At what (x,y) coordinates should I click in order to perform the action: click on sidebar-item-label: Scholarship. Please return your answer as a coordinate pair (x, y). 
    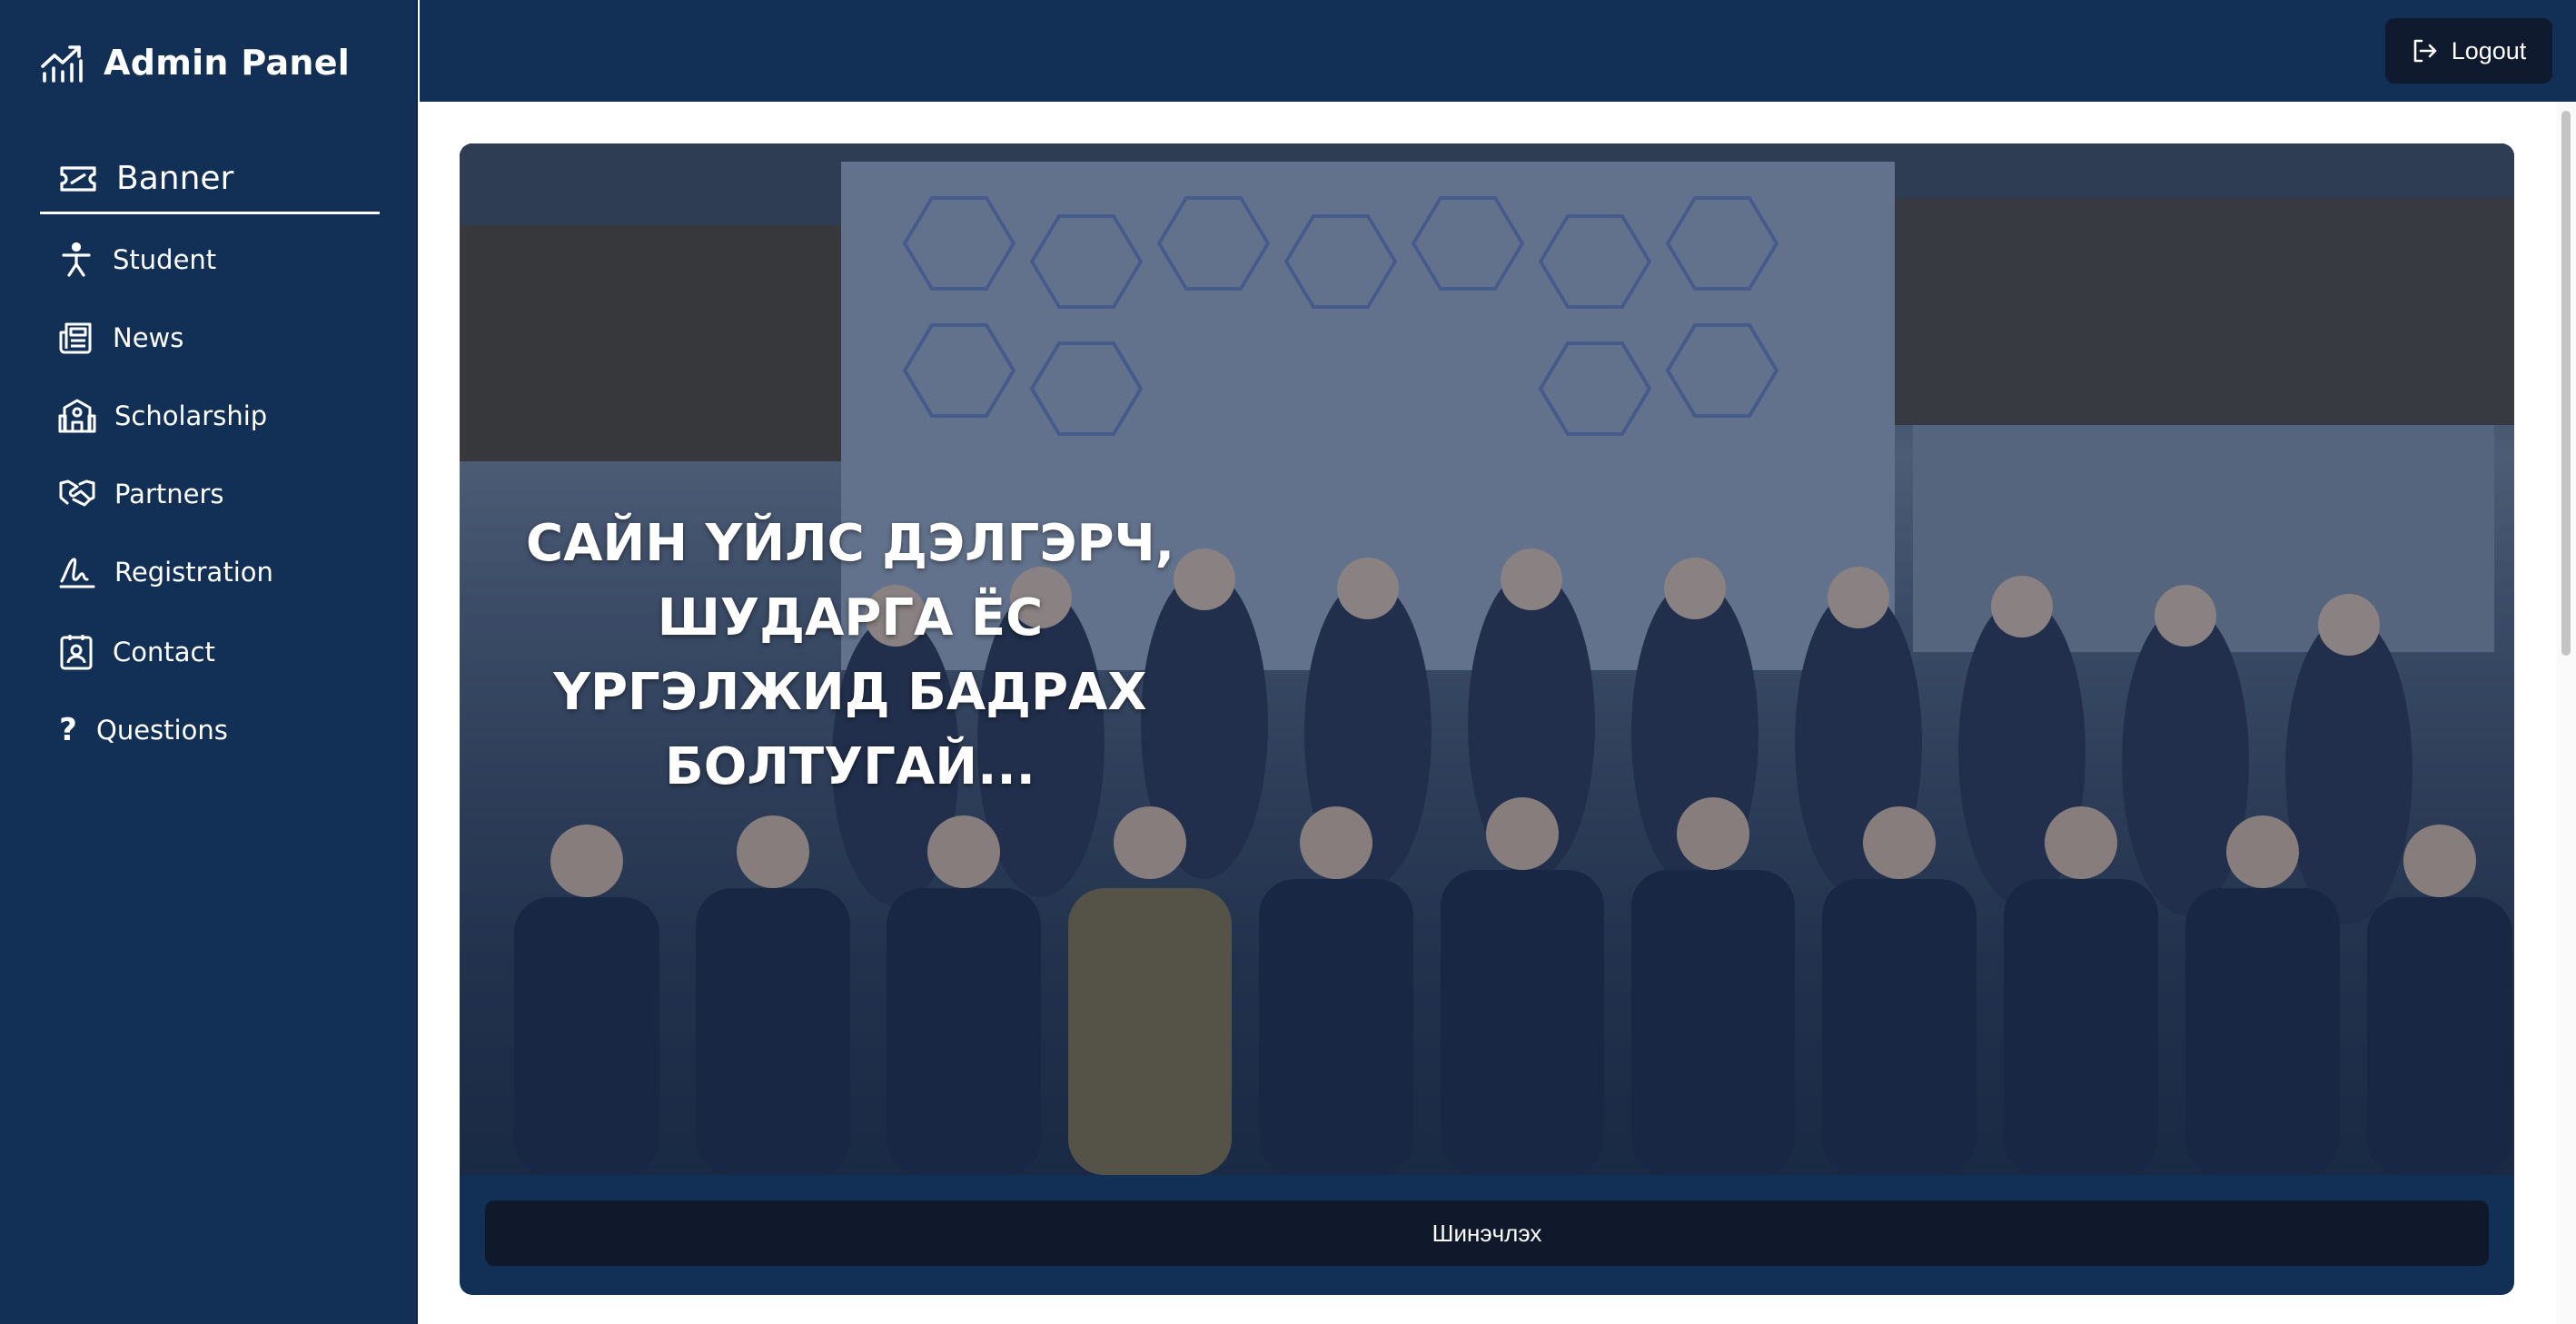
    Looking at the image, I should click on (191, 415).